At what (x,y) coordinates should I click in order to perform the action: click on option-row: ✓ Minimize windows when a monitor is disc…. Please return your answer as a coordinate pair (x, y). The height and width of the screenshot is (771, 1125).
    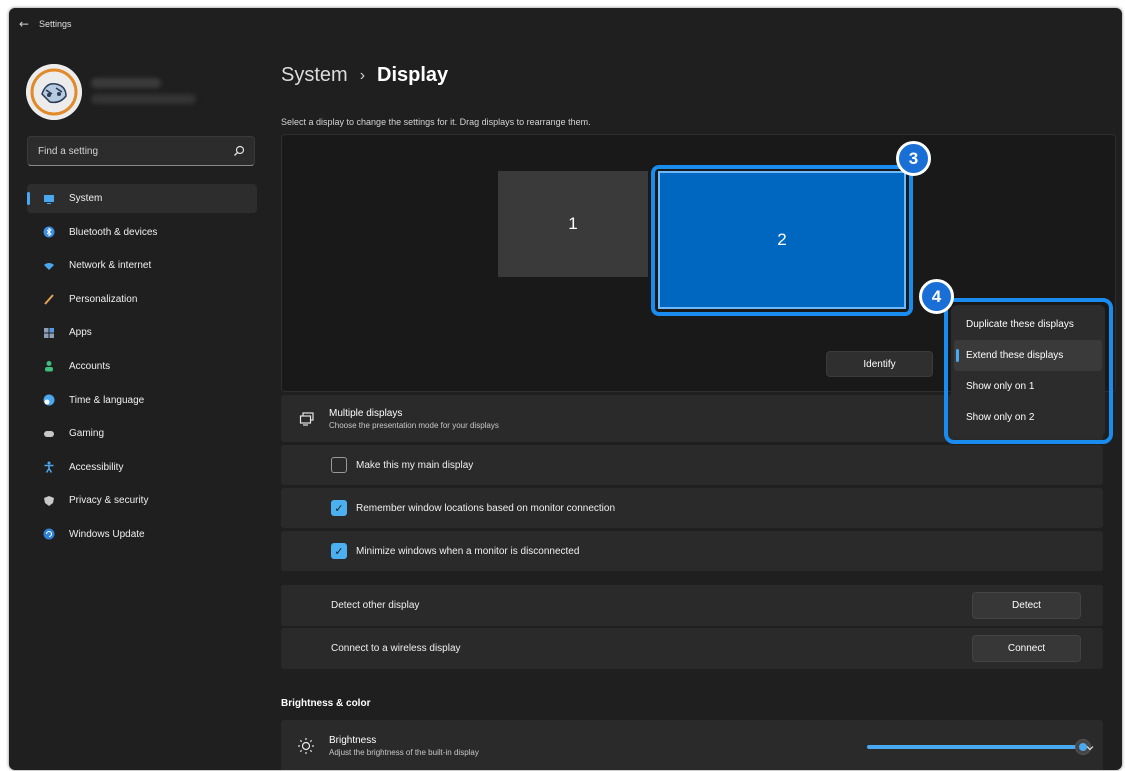
    Looking at the image, I should click on (692, 551).